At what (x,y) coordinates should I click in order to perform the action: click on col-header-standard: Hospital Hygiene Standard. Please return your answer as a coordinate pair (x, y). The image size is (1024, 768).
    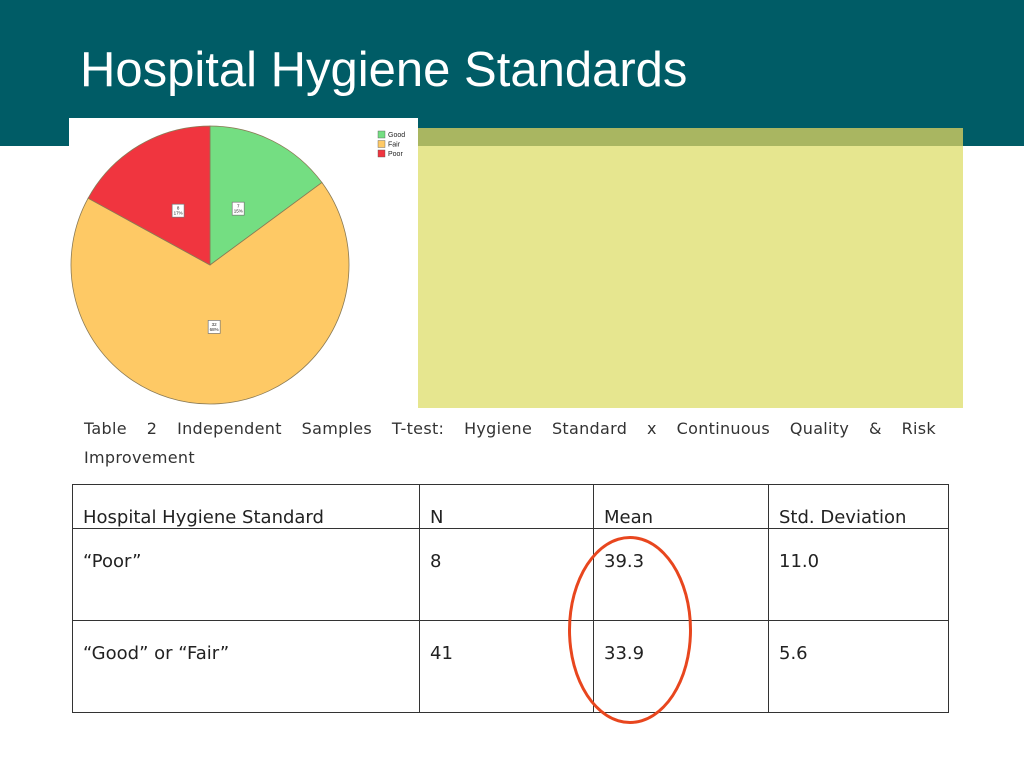
    Looking at the image, I should click on (246, 506).